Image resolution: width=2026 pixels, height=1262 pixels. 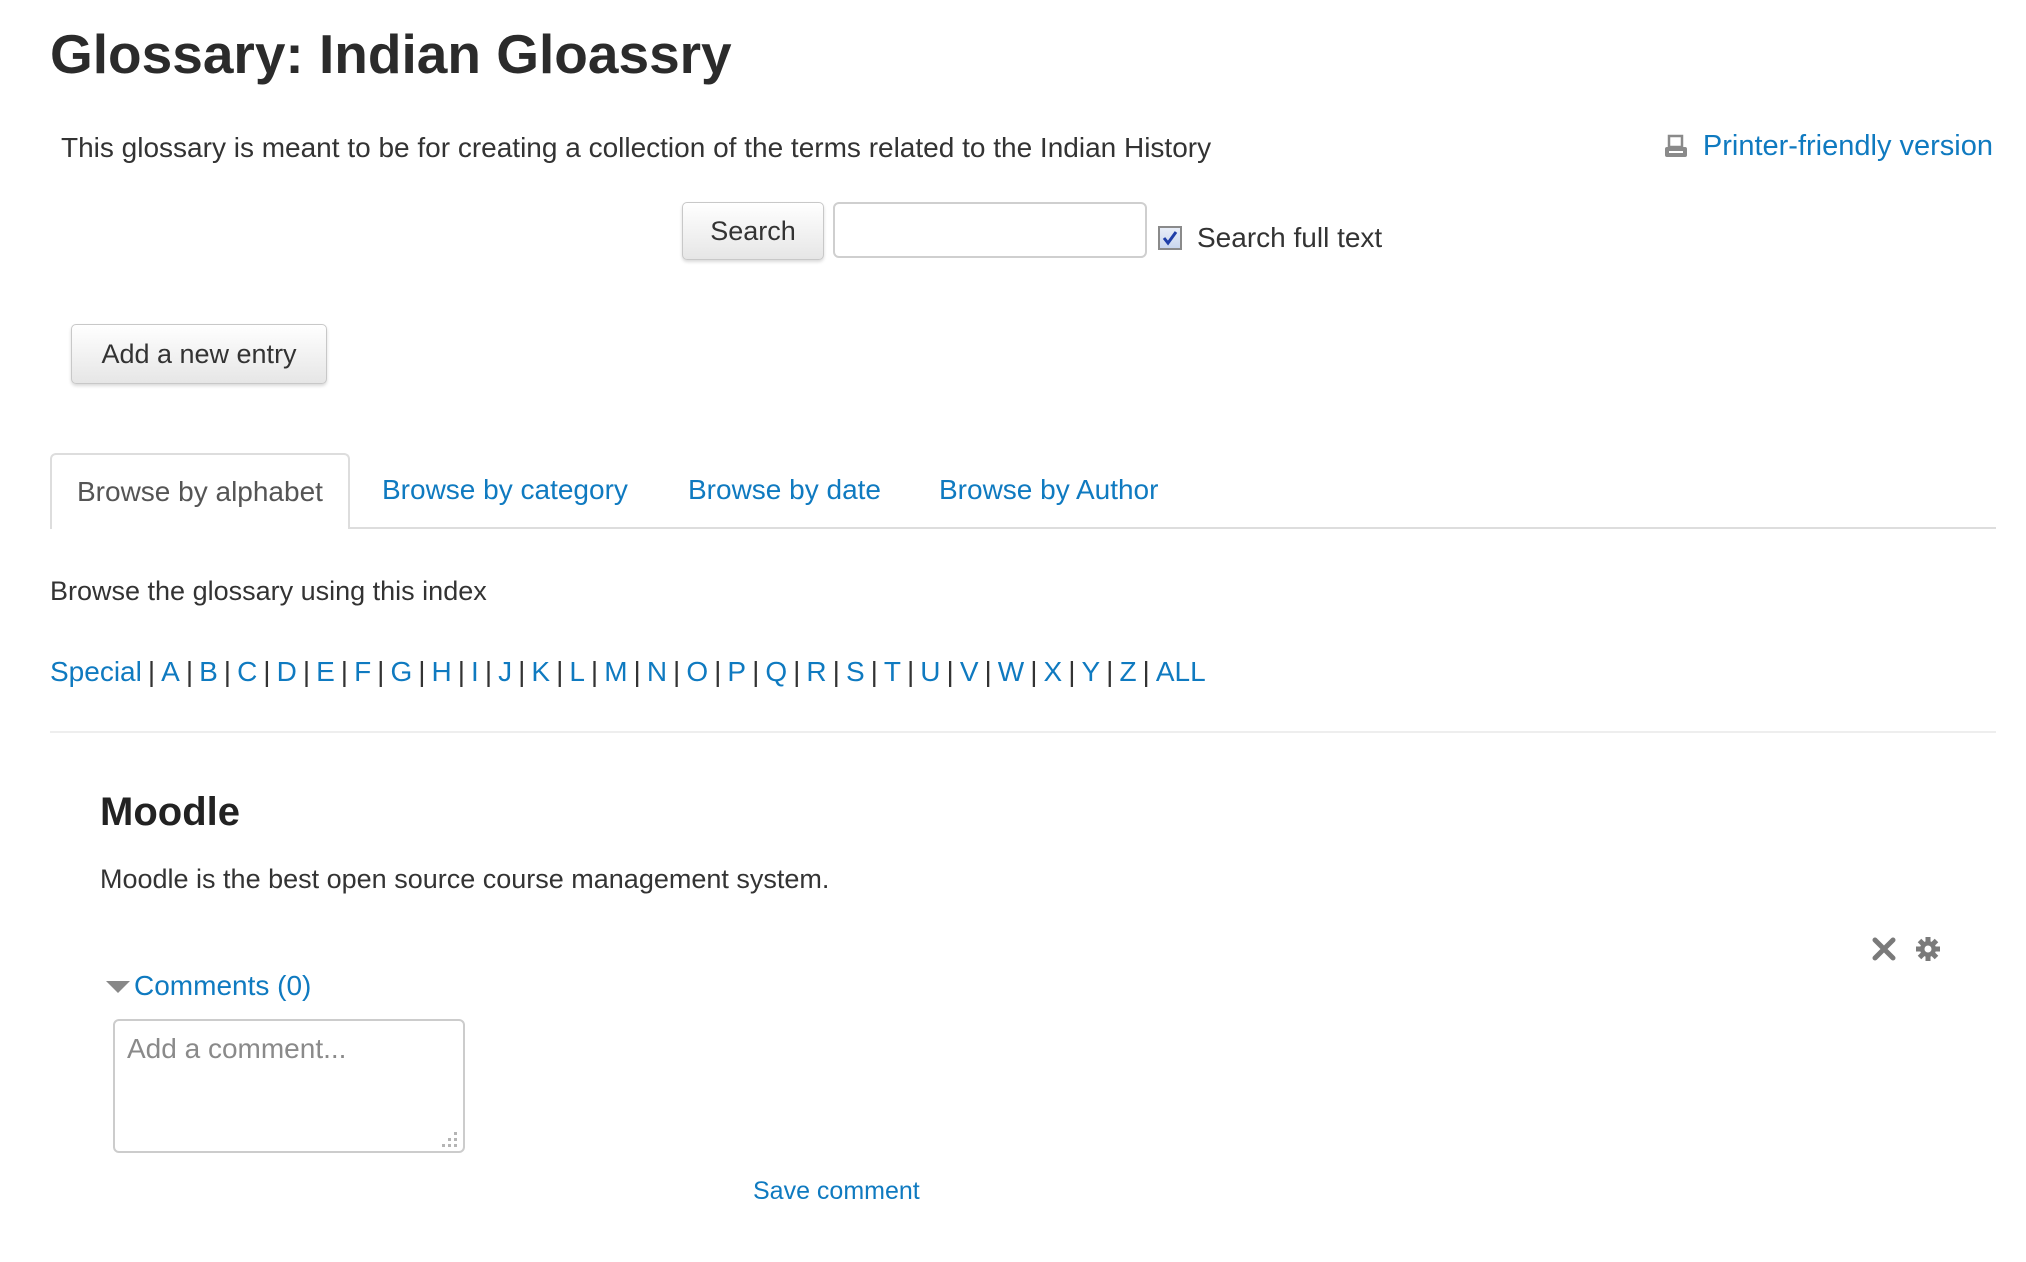 I want to click on index-letter-c: C, so click(x=247, y=671).